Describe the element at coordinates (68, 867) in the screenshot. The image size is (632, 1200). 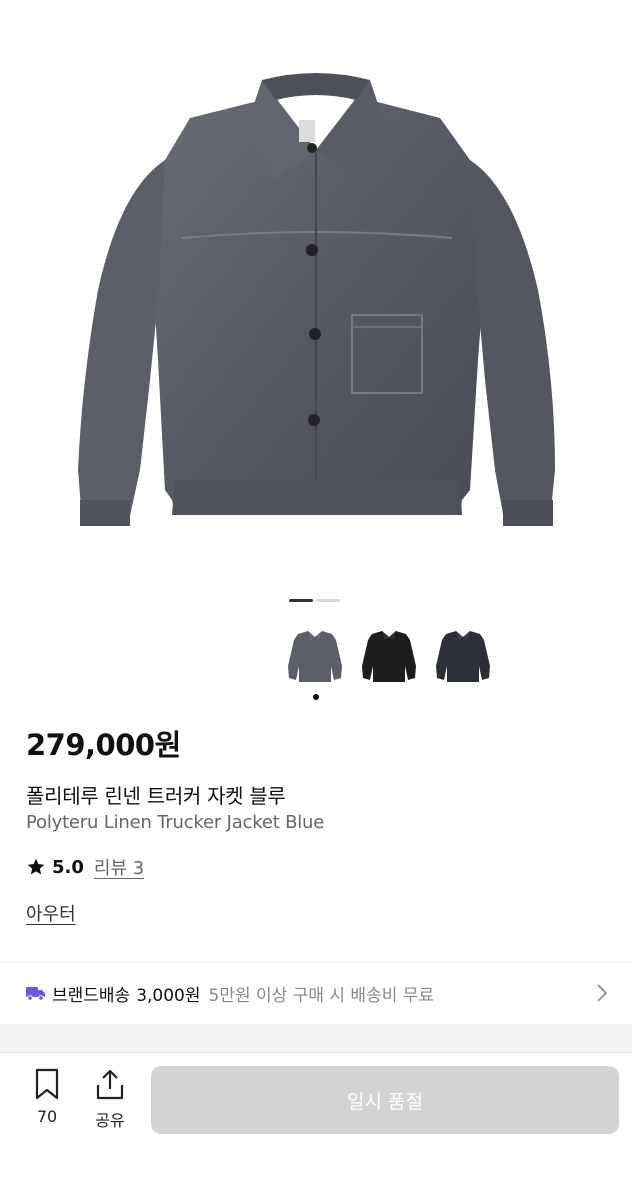
I see `rating-score: 5.0` at that location.